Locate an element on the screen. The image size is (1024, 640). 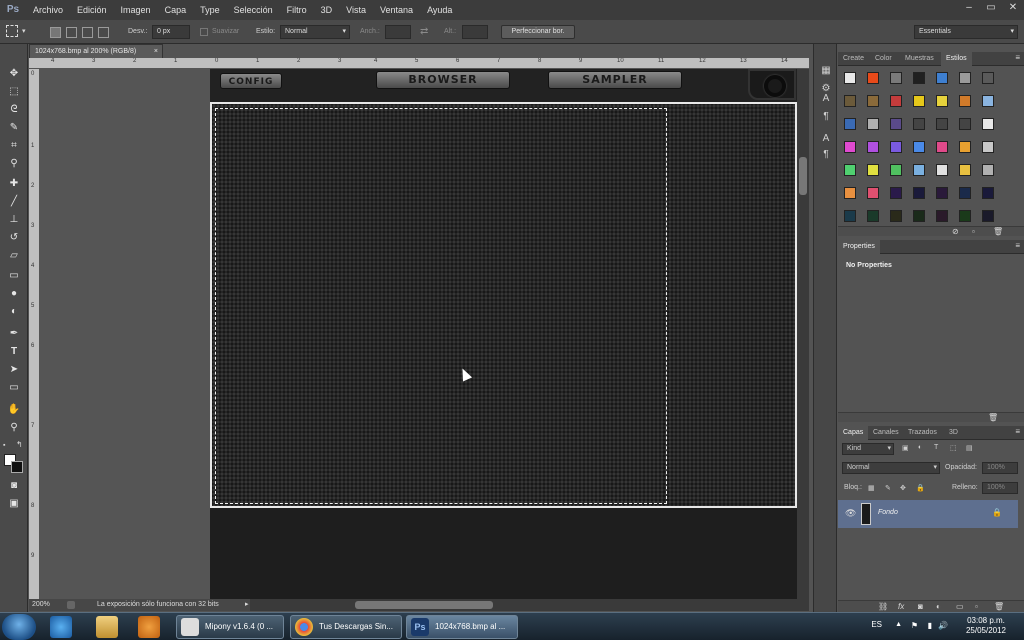
style-select: Normal ▾ is located at coordinates (315, 32).